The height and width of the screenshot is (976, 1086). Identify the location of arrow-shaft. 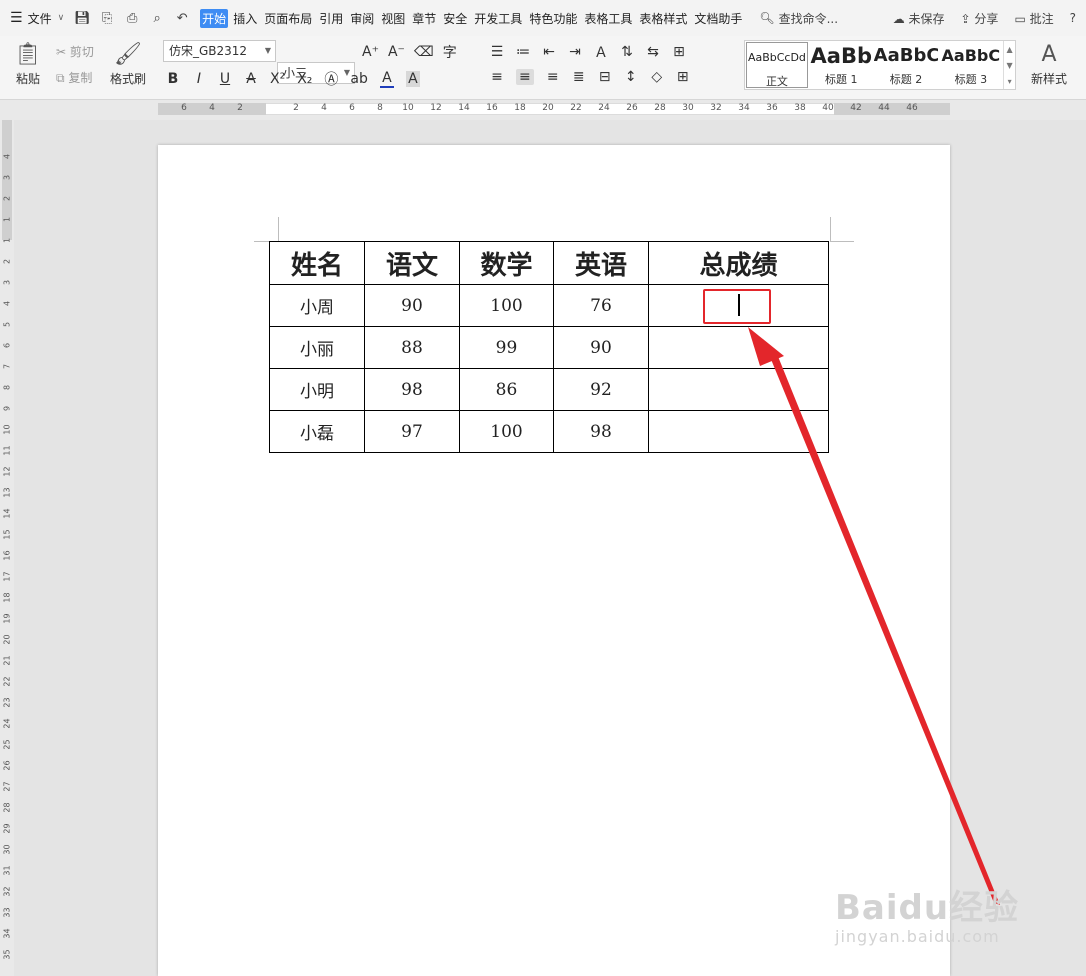
(884, 627).